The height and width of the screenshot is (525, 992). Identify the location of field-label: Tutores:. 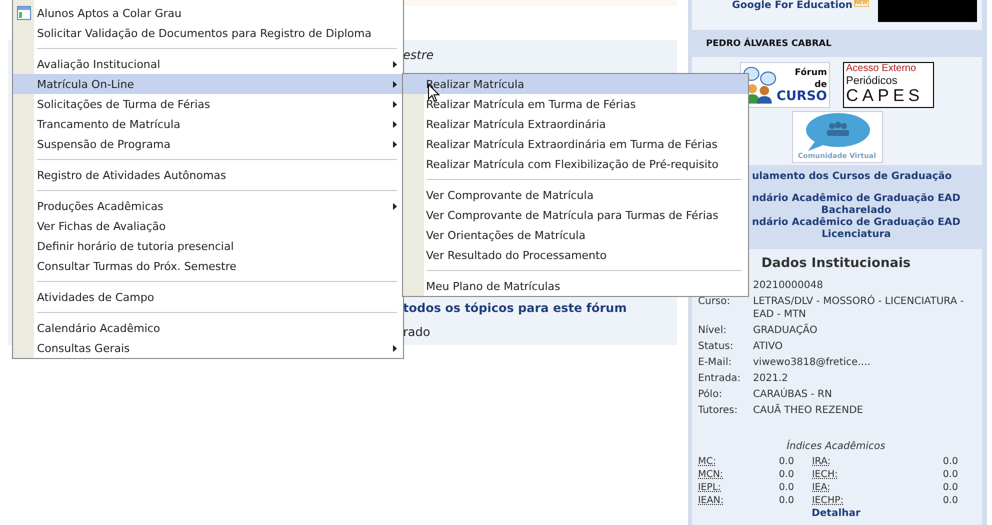
(718, 410).